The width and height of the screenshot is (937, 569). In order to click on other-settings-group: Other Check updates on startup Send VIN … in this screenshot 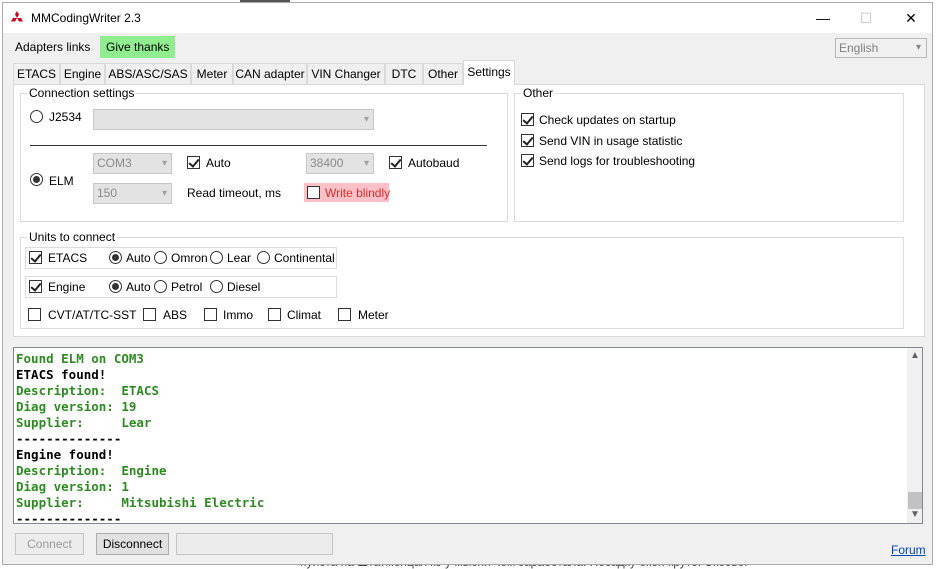, I will do `click(709, 154)`.